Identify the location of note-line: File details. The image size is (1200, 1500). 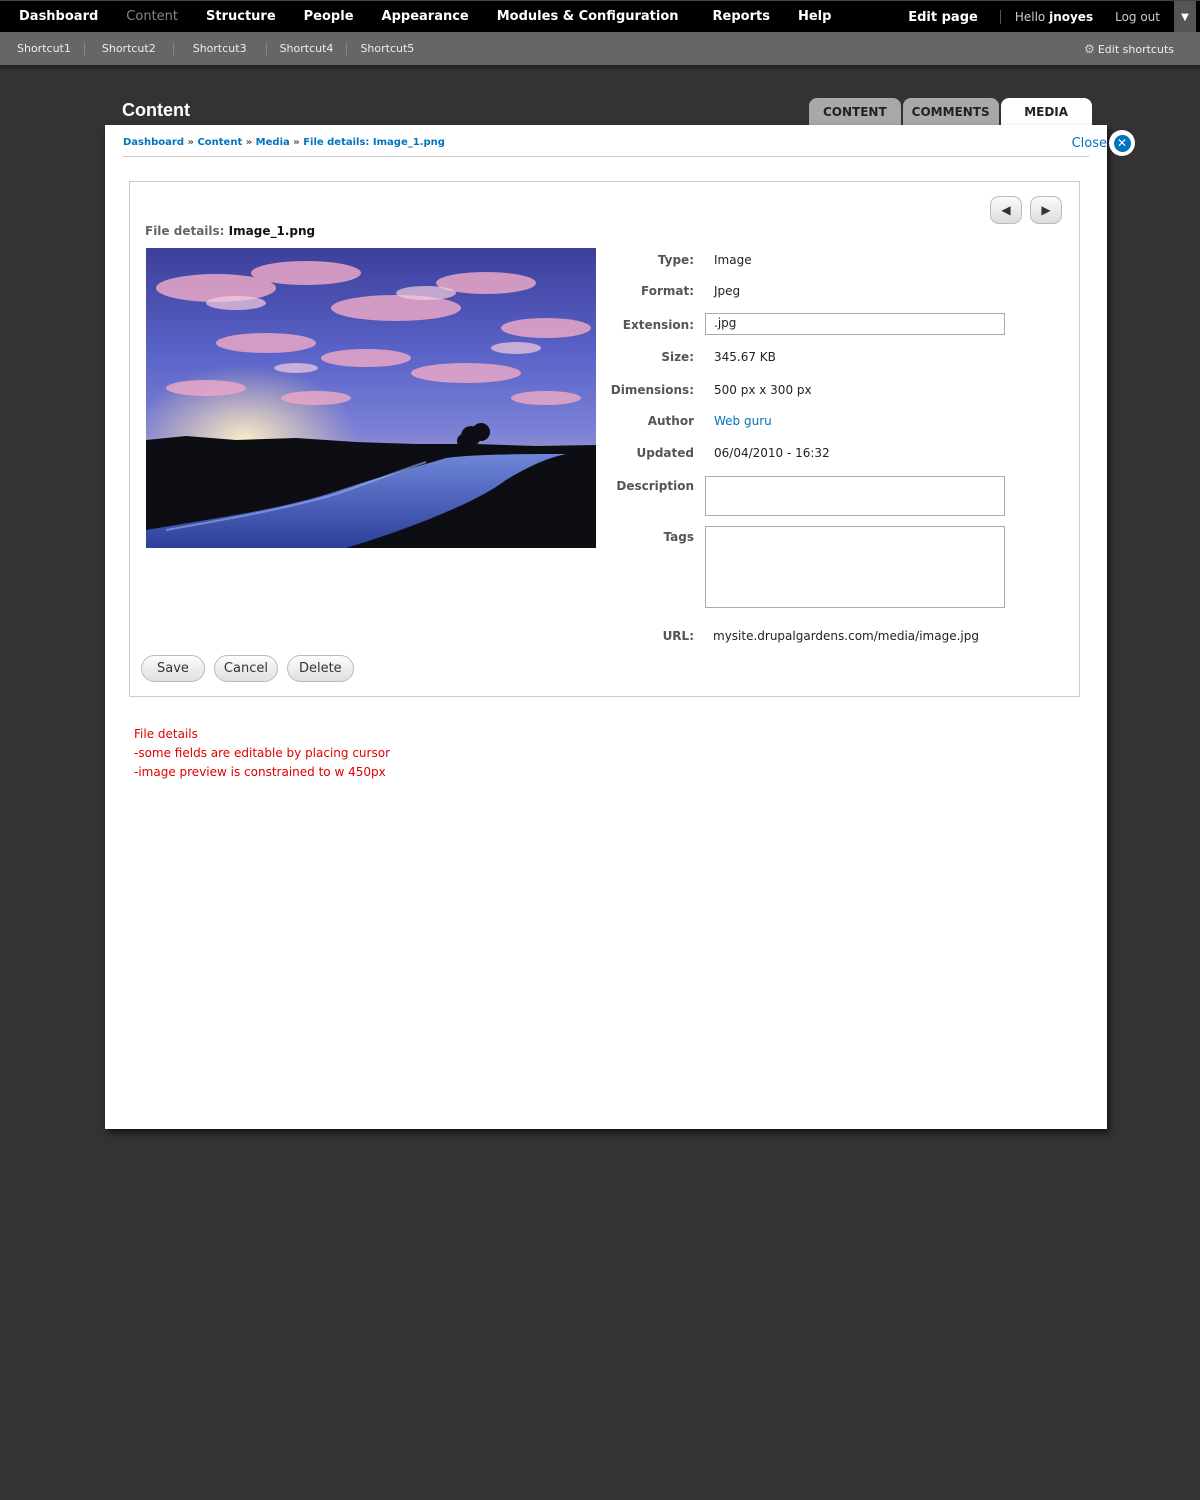
(166, 734).